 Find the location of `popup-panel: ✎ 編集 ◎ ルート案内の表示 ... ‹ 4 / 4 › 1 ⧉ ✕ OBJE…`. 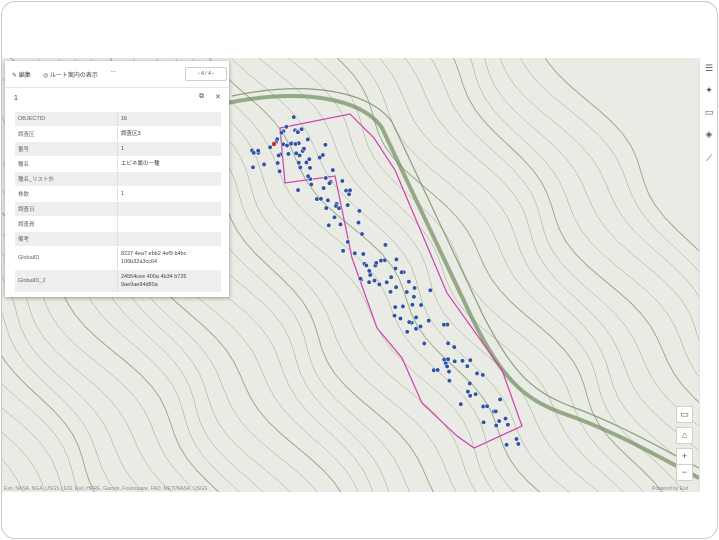

popup-panel: ✎ 編集 ◎ ルート案内の表示 ... ‹ 4 / 4 › 1 ⧉ ✕ OBJE… is located at coordinates (117, 179).